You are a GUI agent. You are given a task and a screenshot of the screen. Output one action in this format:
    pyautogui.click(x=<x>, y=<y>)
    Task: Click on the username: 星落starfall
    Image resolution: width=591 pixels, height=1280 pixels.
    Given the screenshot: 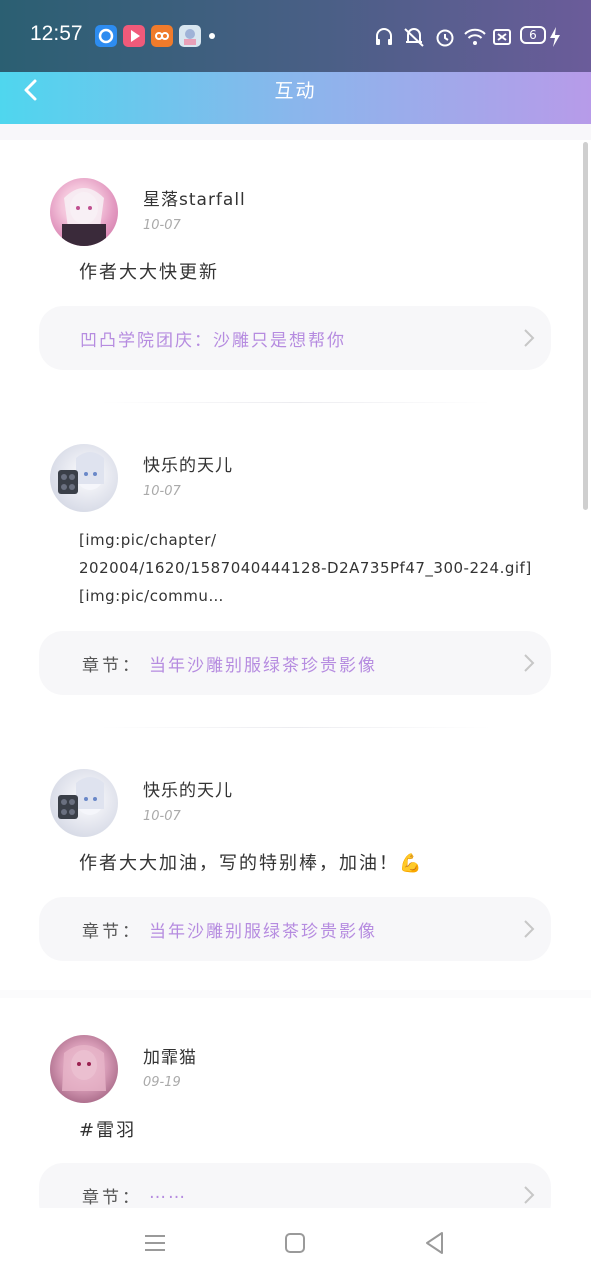 What is the action you would take?
    pyautogui.click(x=194, y=197)
    